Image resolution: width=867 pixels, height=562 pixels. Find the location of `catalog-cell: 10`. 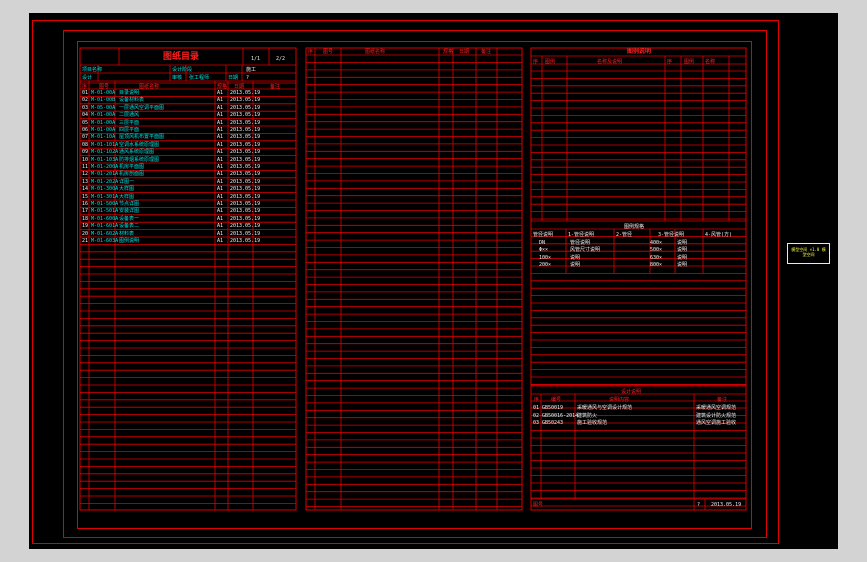

catalog-cell: 10 is located at coordinates (85, 159).